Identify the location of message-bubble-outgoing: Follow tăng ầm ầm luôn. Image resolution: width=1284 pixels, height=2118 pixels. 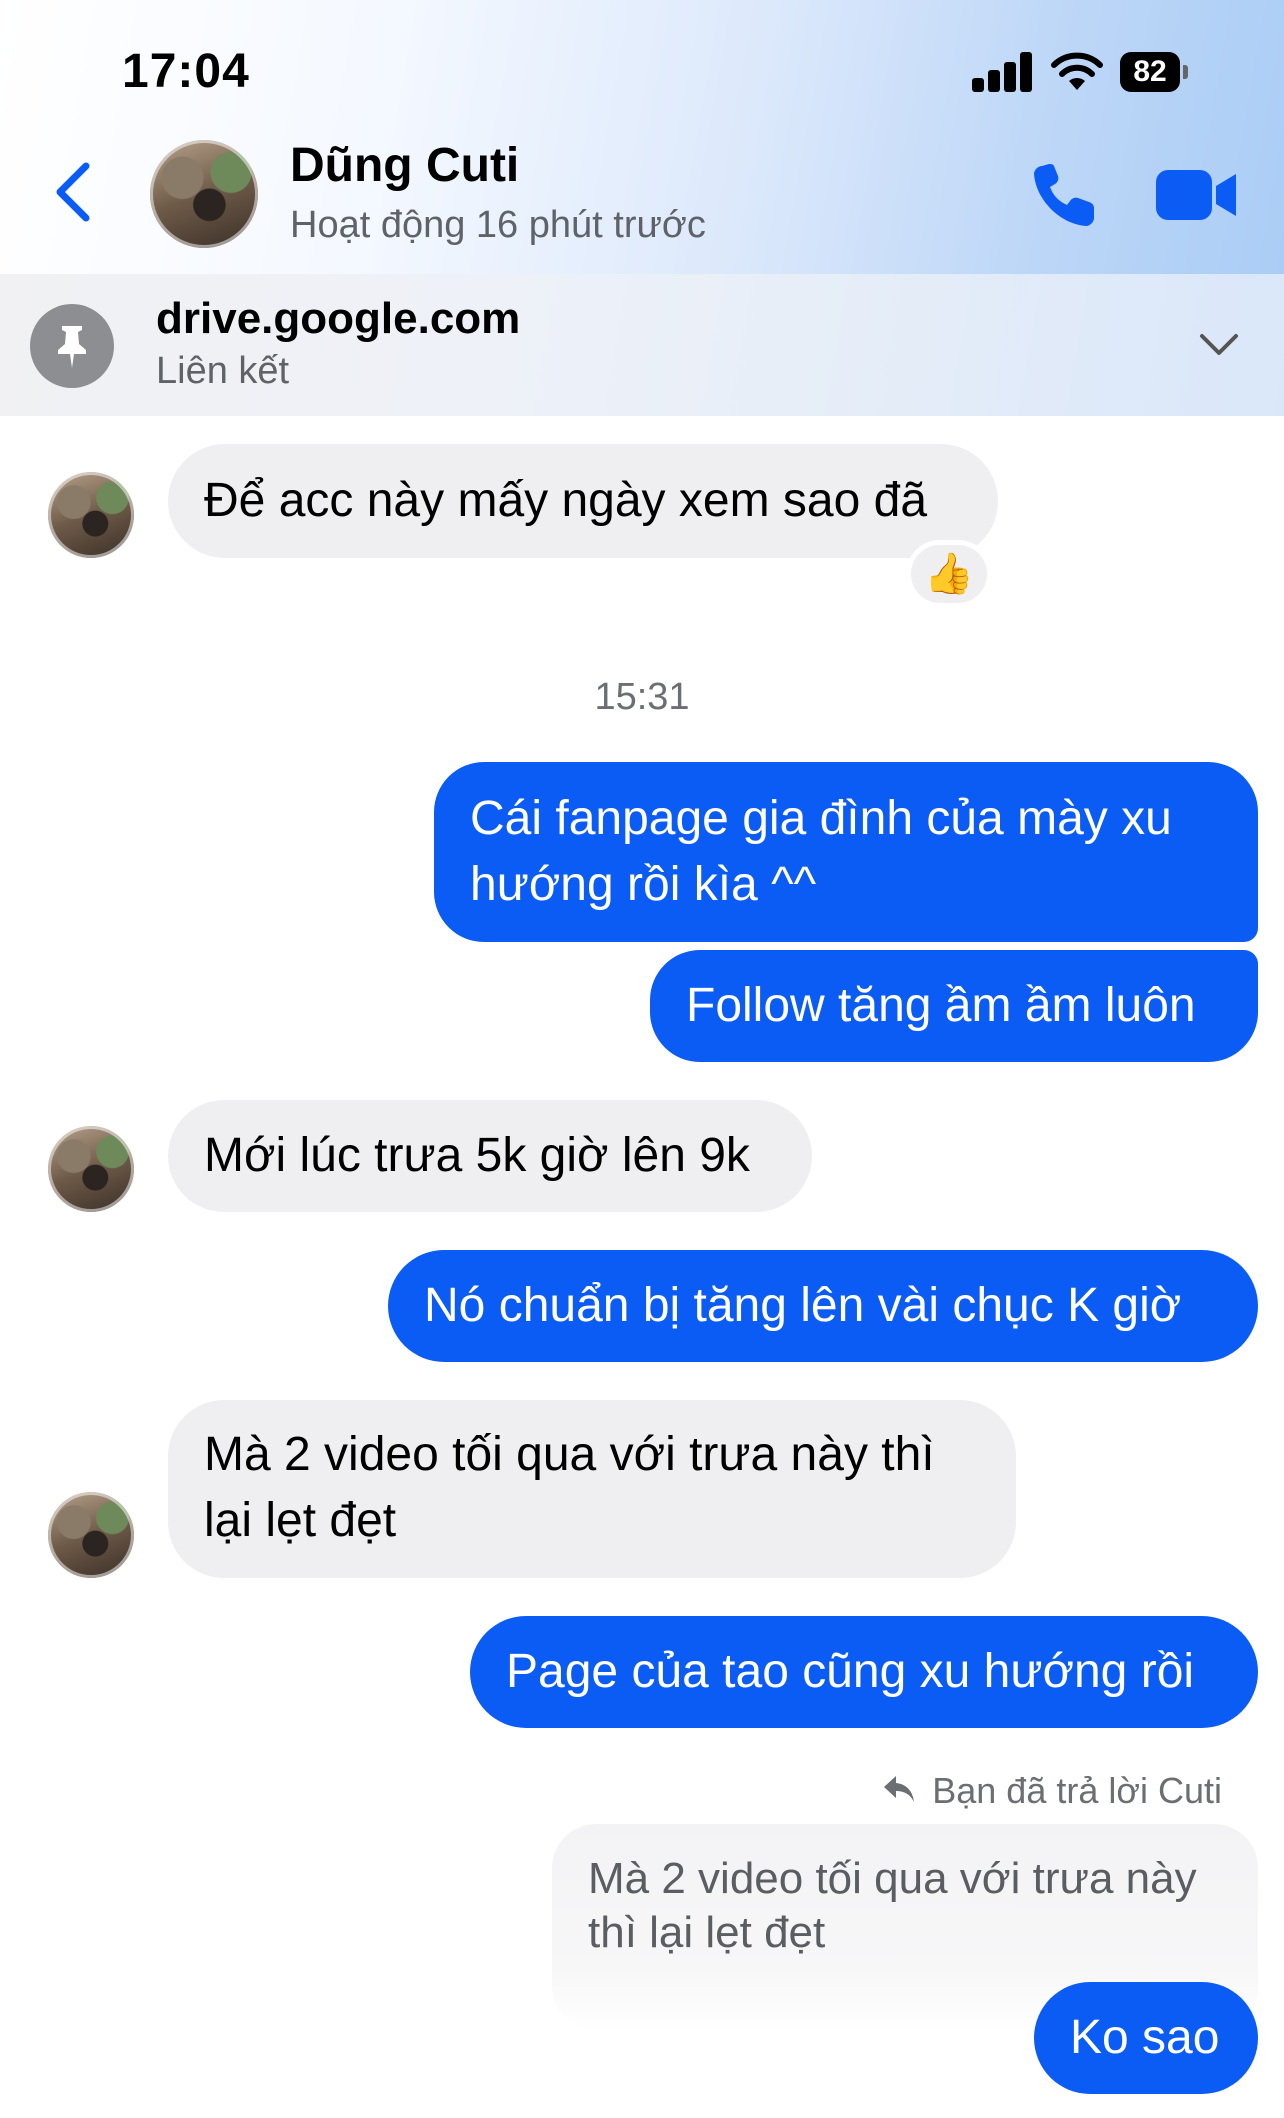
(954, 1006).